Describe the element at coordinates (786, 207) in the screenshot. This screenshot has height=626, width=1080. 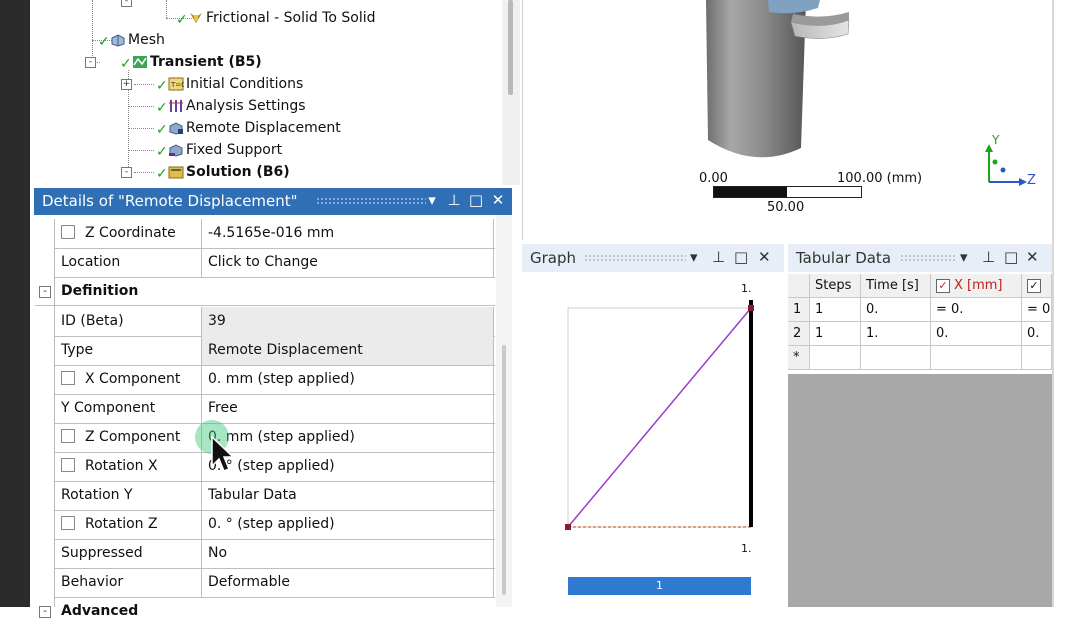
I see `scale-label-mid: 50.00` at that location.